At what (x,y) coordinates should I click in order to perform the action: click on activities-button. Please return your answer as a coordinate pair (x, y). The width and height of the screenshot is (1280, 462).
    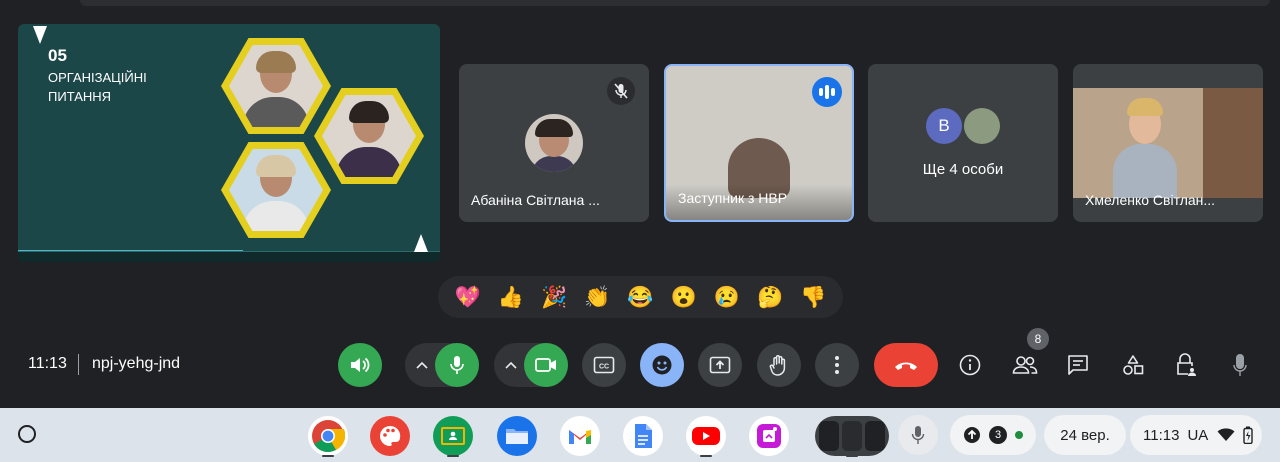
    Looking at the image, I should click on (1133, 365).